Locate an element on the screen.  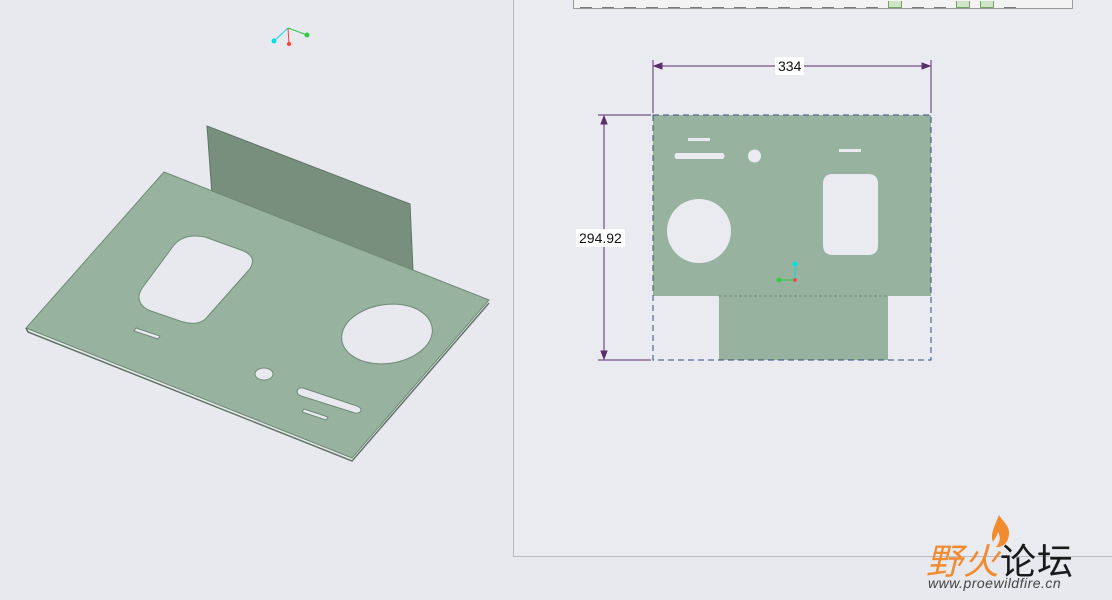
forum-watermark: 野火论坛 www.proewildfire.cn is located at coordinates (1019, 557).